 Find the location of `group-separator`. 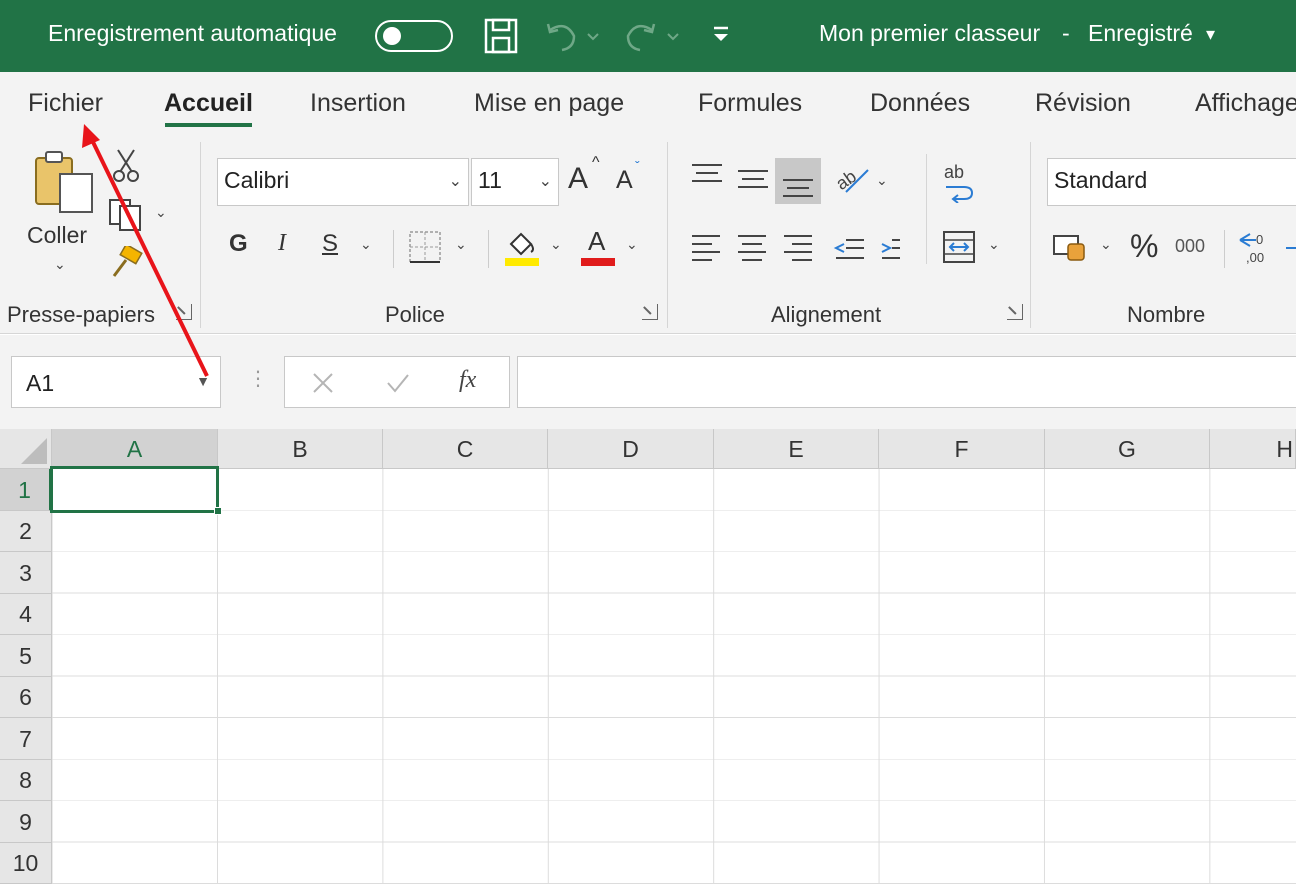

group-separator is located at coordinates (667, 235).